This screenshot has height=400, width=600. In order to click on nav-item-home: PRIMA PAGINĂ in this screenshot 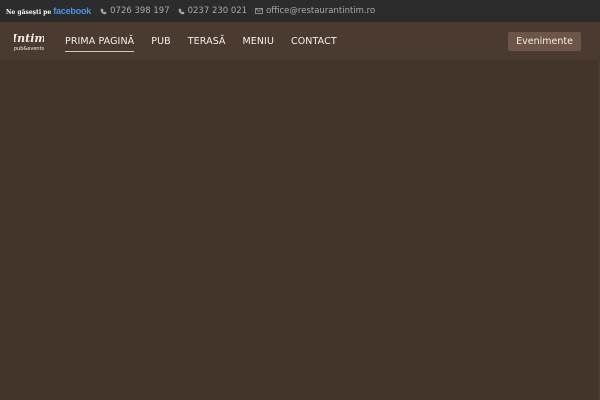, I will do `click(100, 42)`.